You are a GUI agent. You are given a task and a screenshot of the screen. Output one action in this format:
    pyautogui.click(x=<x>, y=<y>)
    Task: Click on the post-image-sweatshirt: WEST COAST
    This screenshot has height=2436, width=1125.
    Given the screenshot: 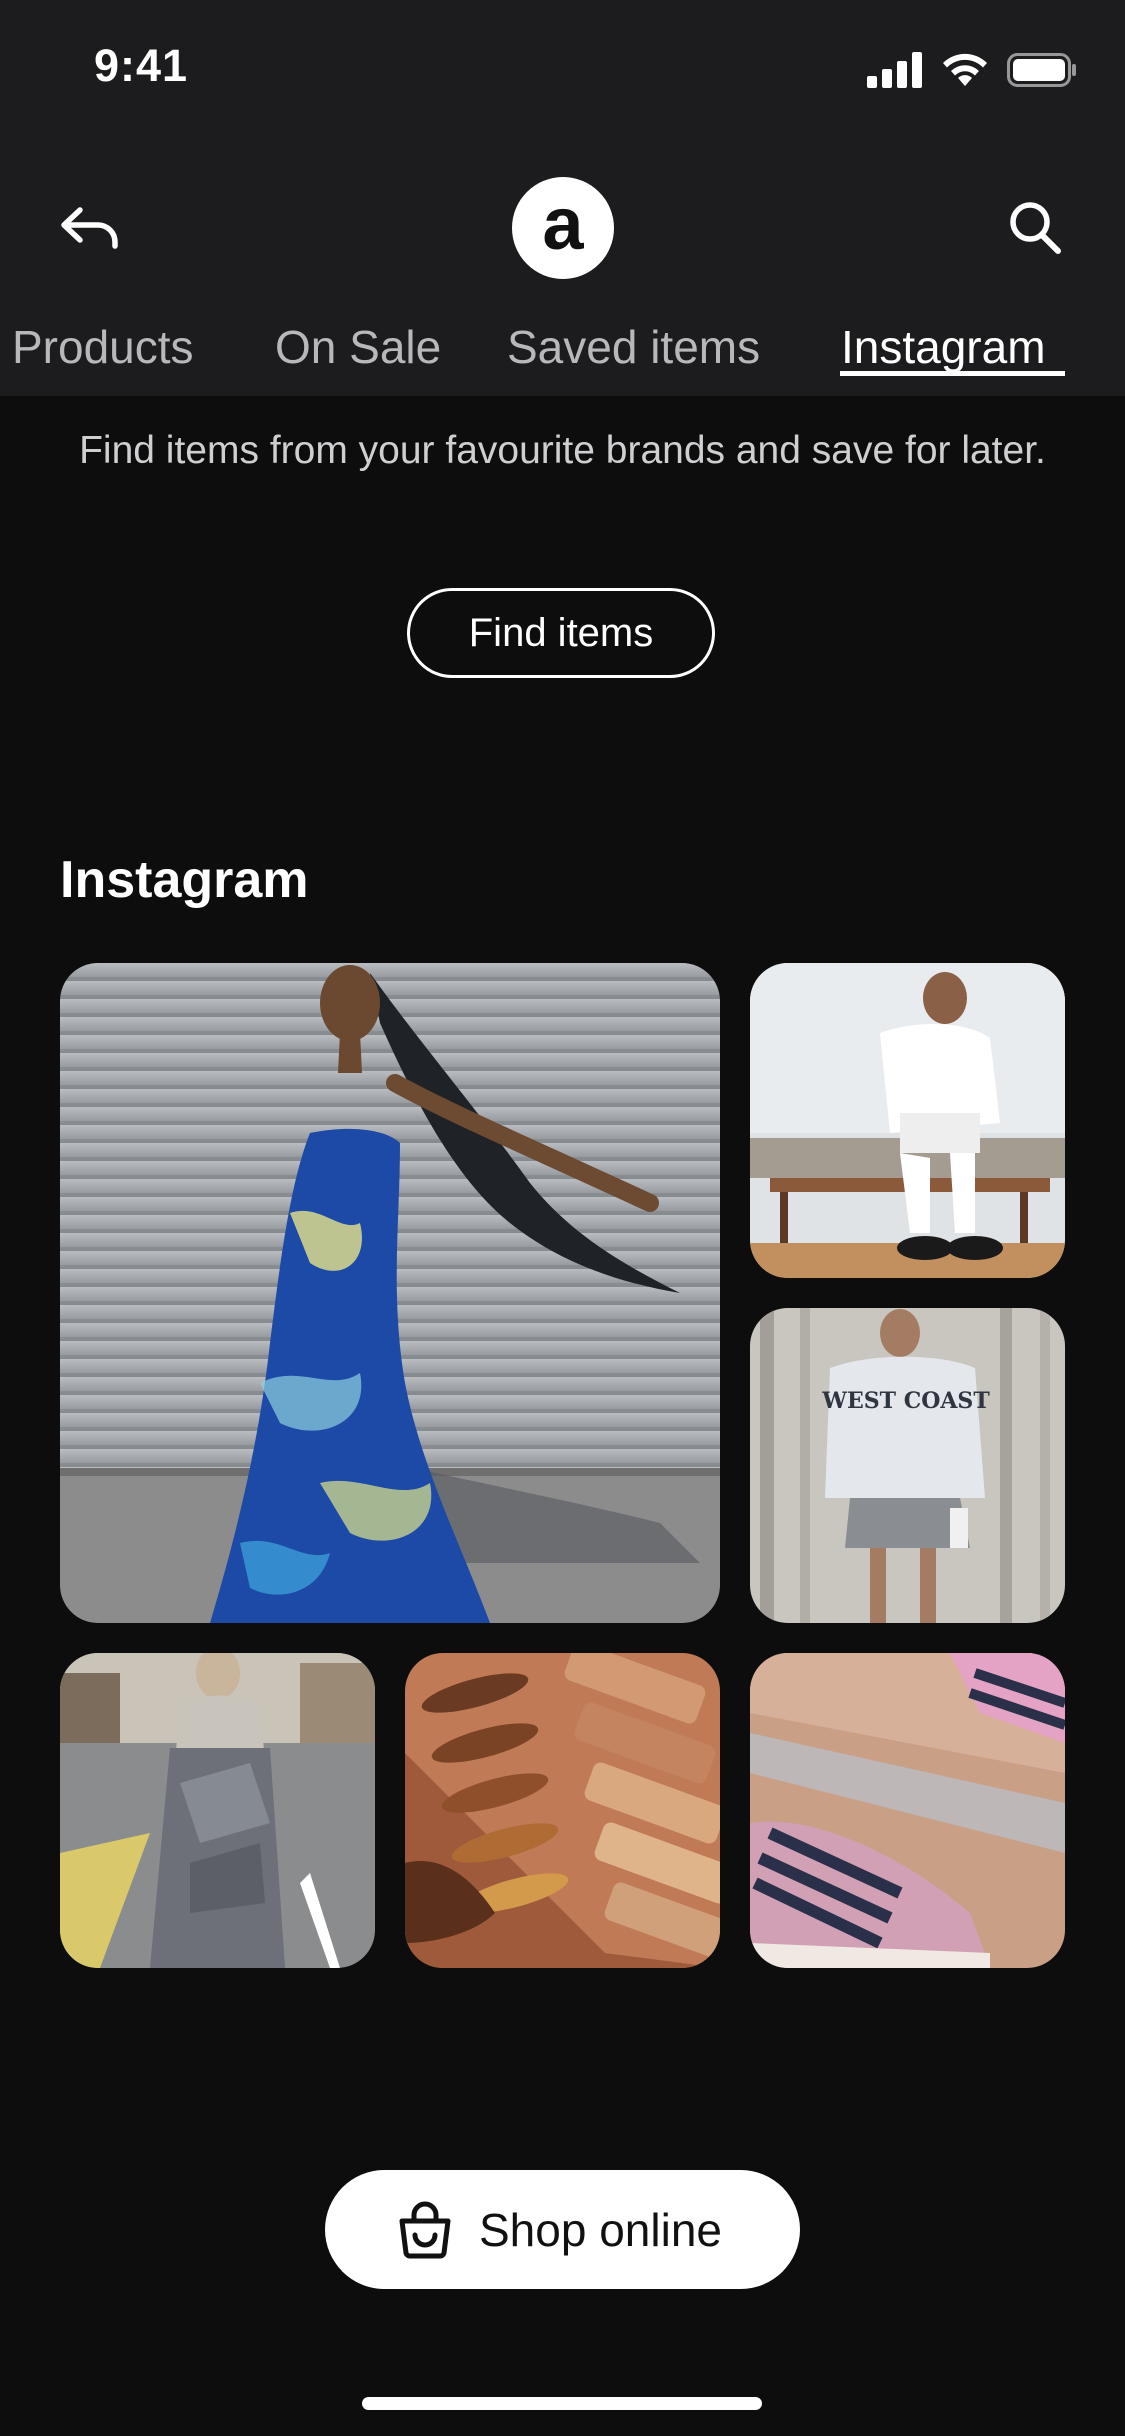 What is the action you would take?
    pyautogui.click(x=907, y=1465)
    